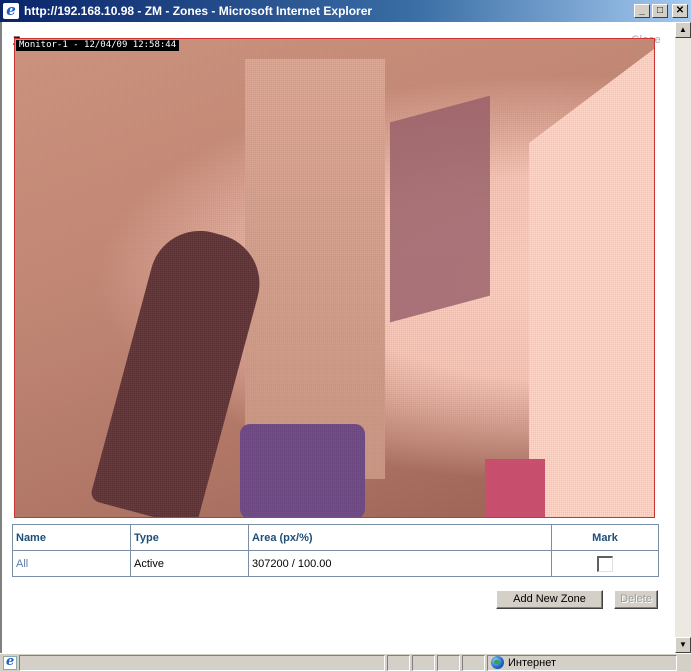 This screenshot has width=691, height=671. What do you see at coordinates (189, 563) in the screenshot?
I see `zone-type: Active` at bounding box center [189, 563].